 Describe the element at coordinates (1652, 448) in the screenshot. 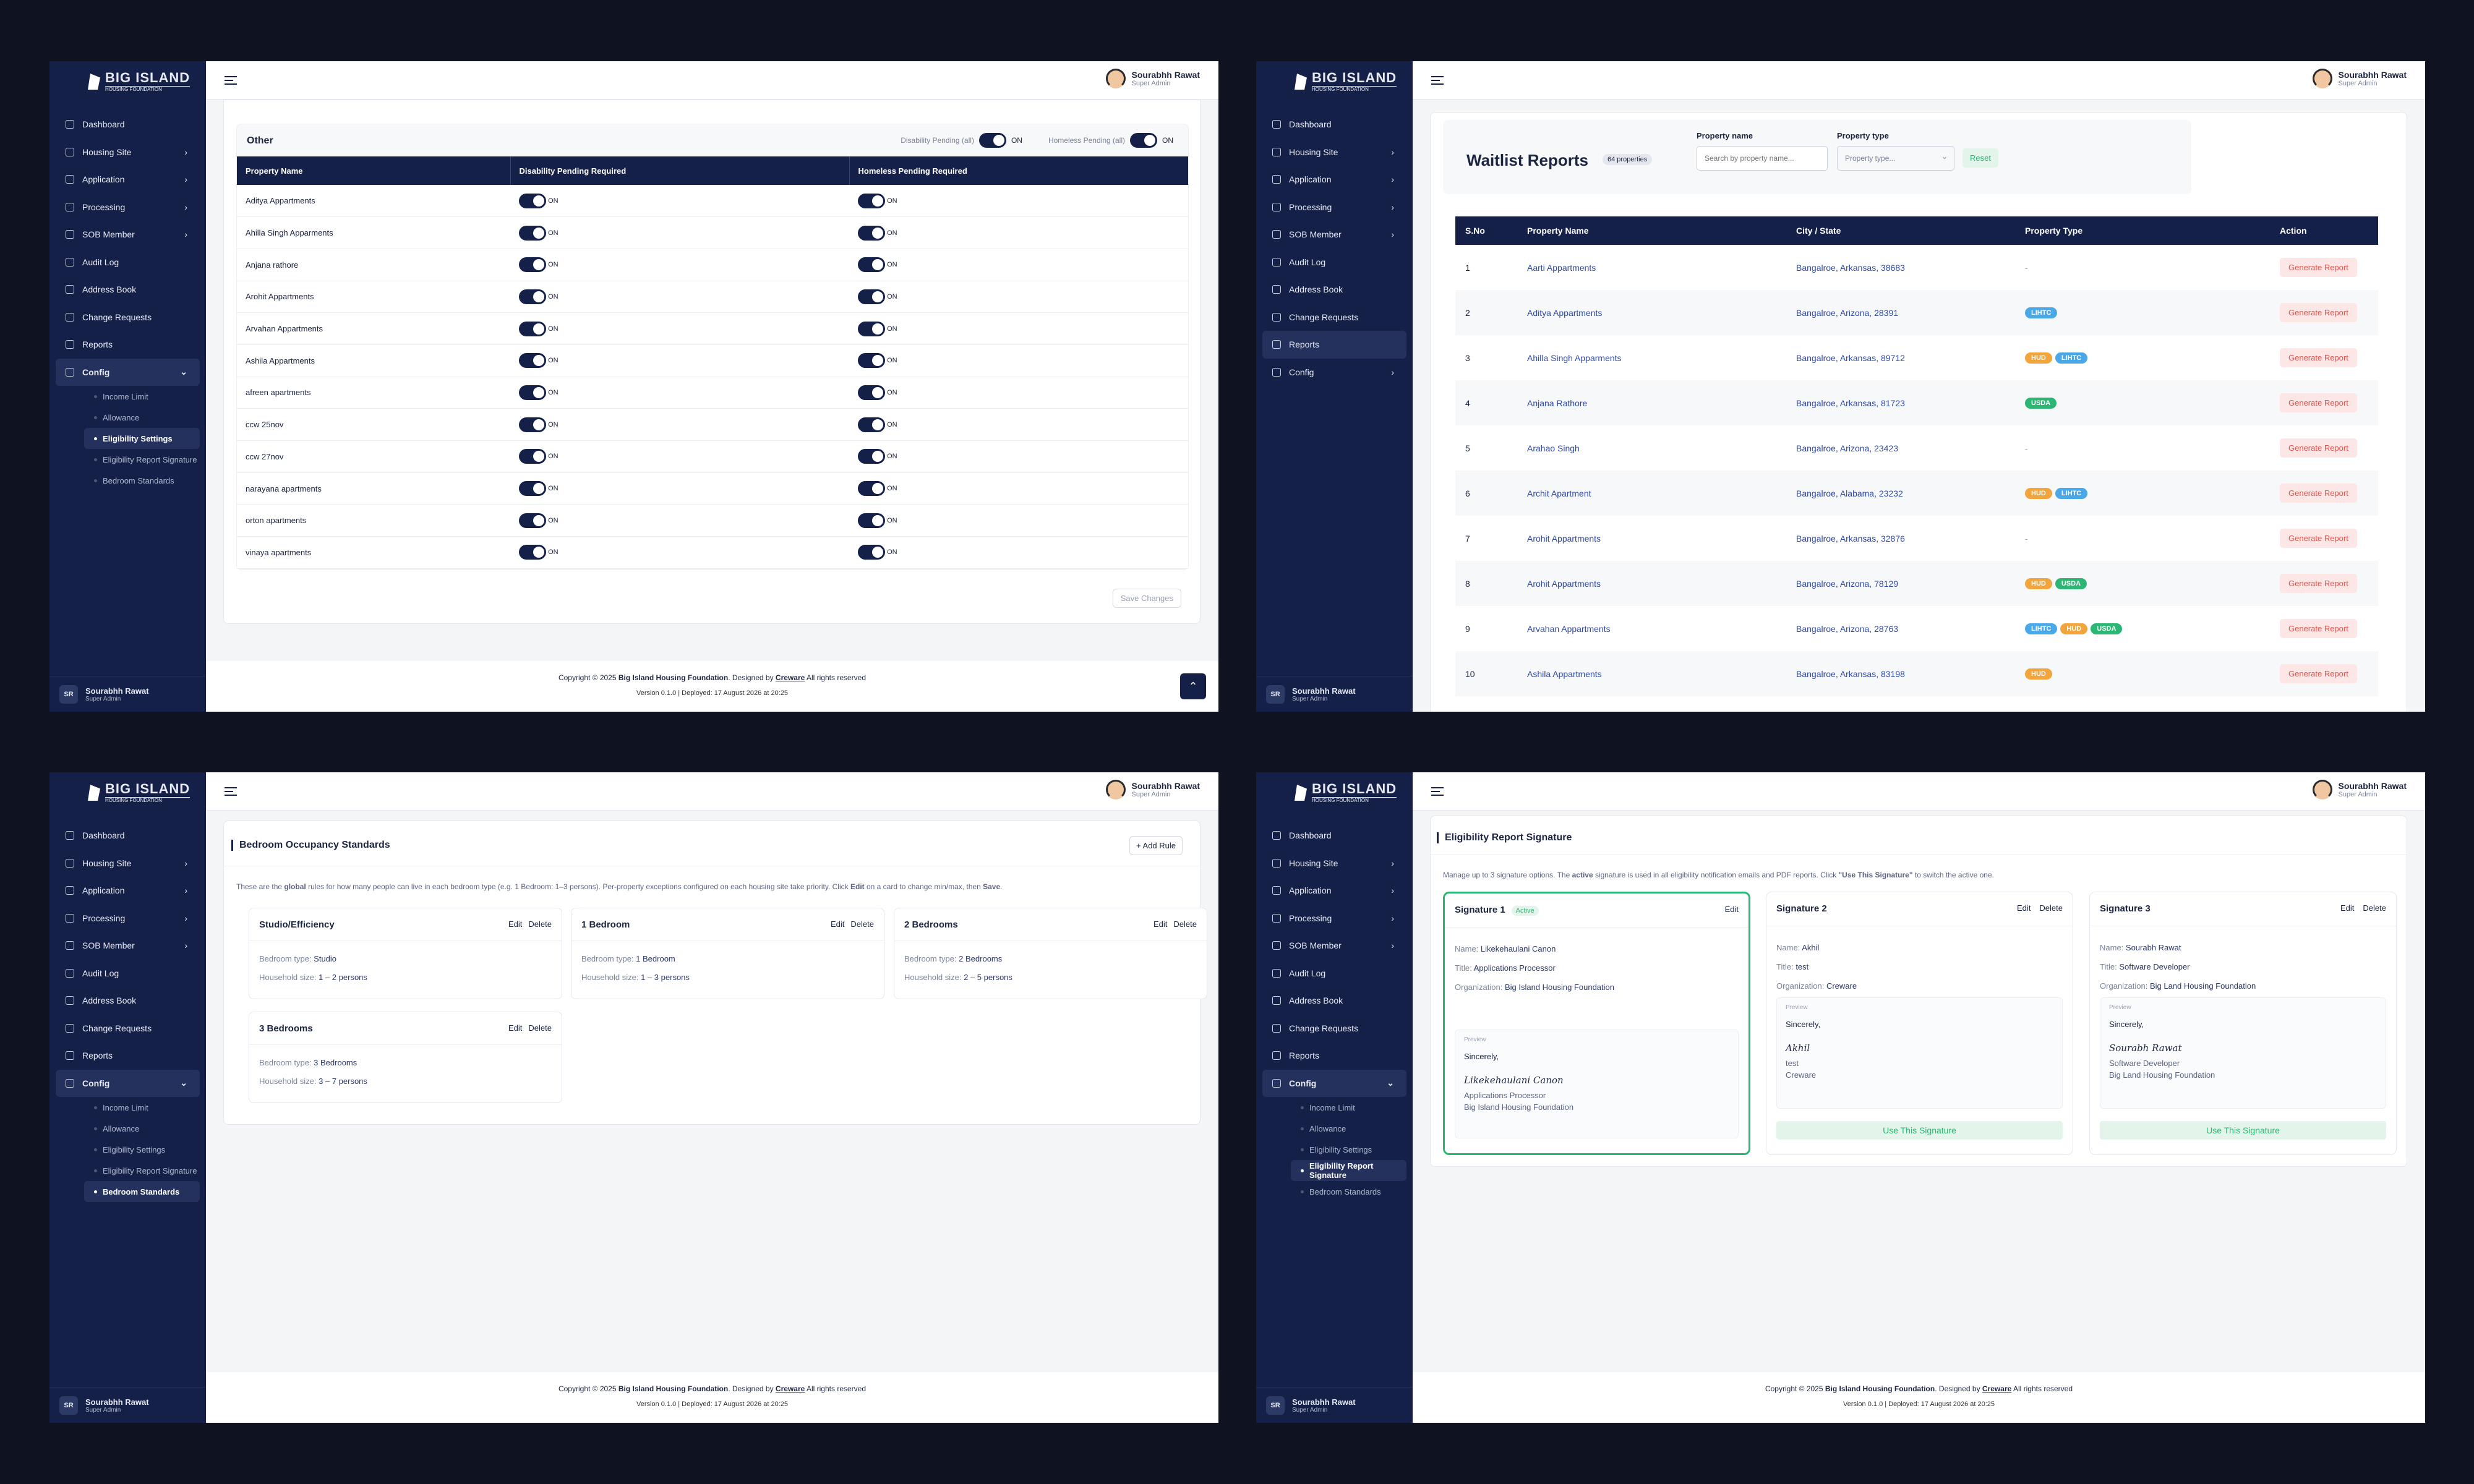

I see `property-name: Arahao Singh` at that location.